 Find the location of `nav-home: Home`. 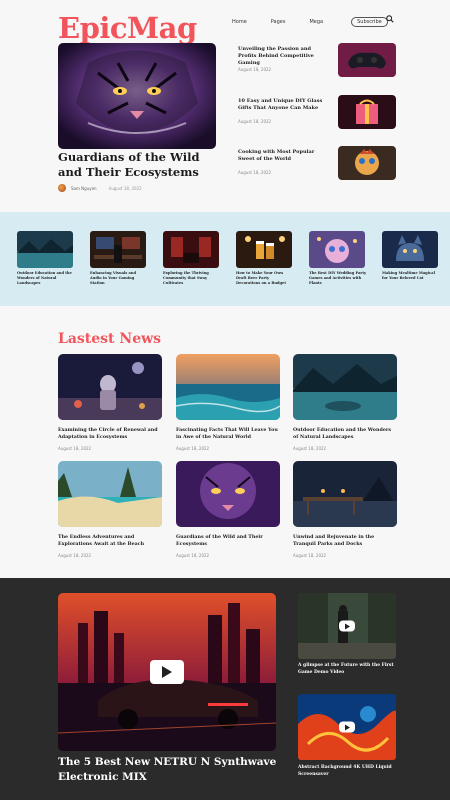

nav-home: Home is located at coordinates (239, 22).